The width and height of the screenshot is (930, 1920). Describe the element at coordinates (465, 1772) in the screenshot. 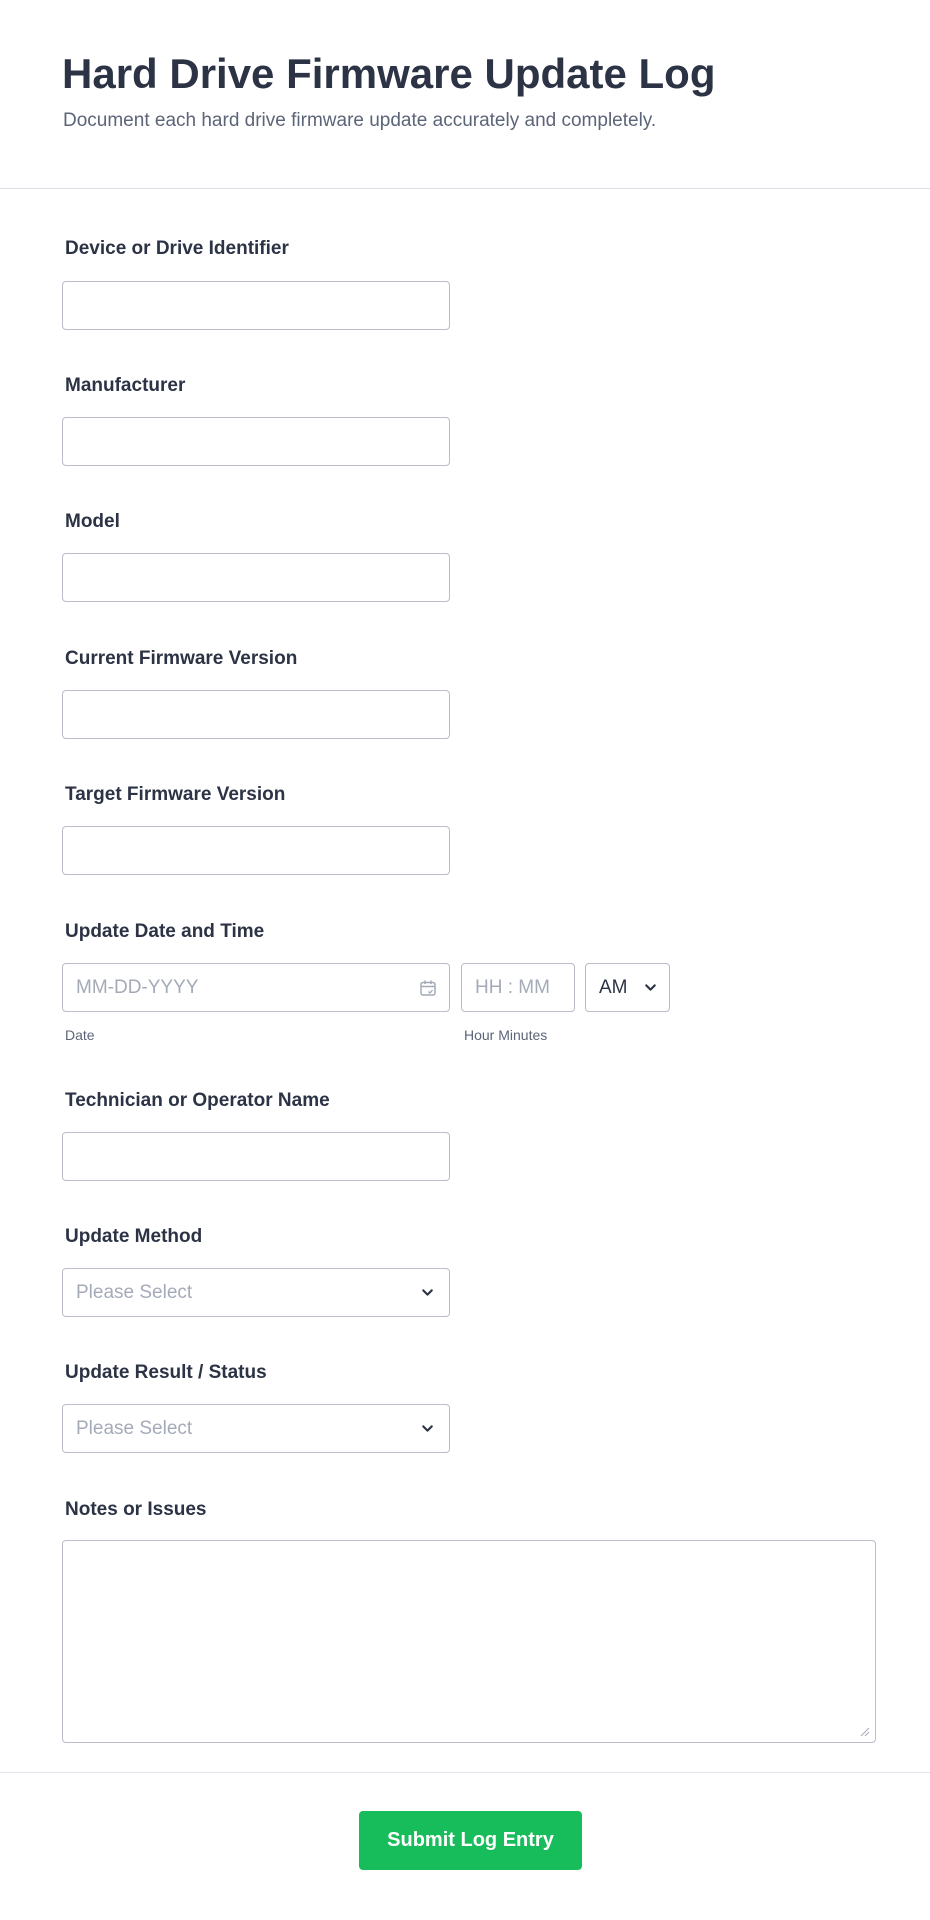

I see `footer-divider` at that location.